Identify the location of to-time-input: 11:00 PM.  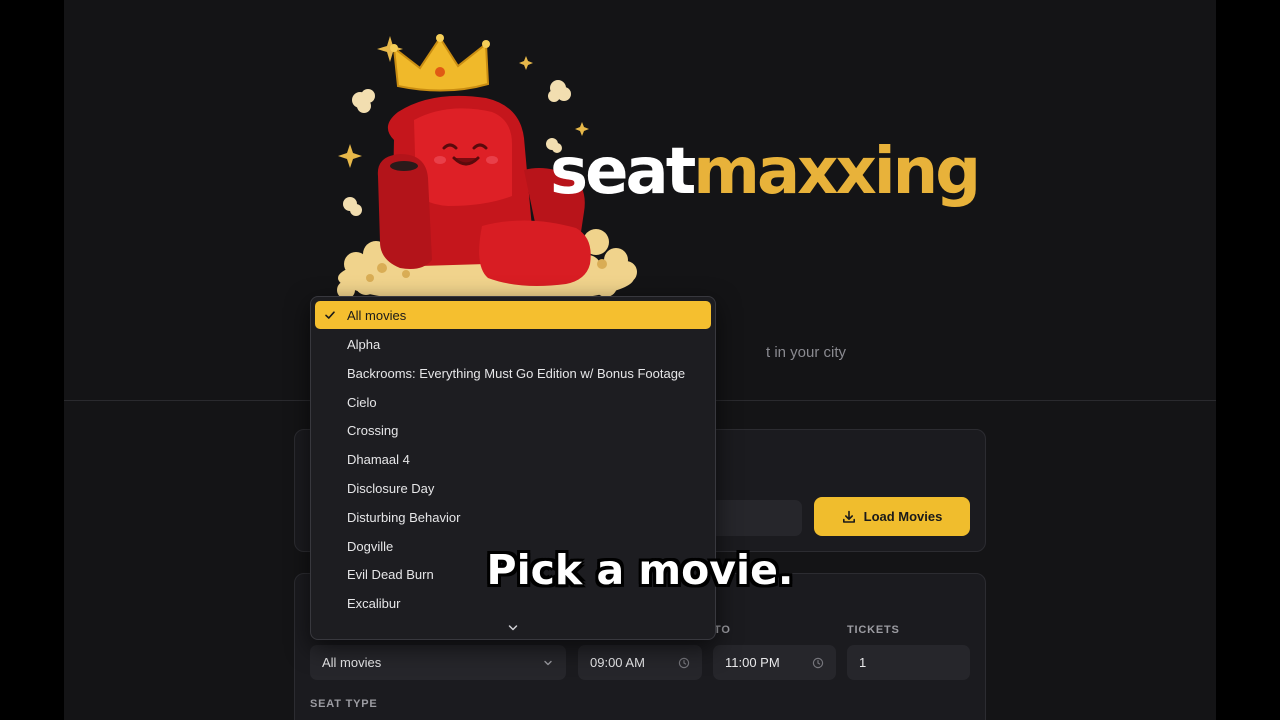
(774, 662).